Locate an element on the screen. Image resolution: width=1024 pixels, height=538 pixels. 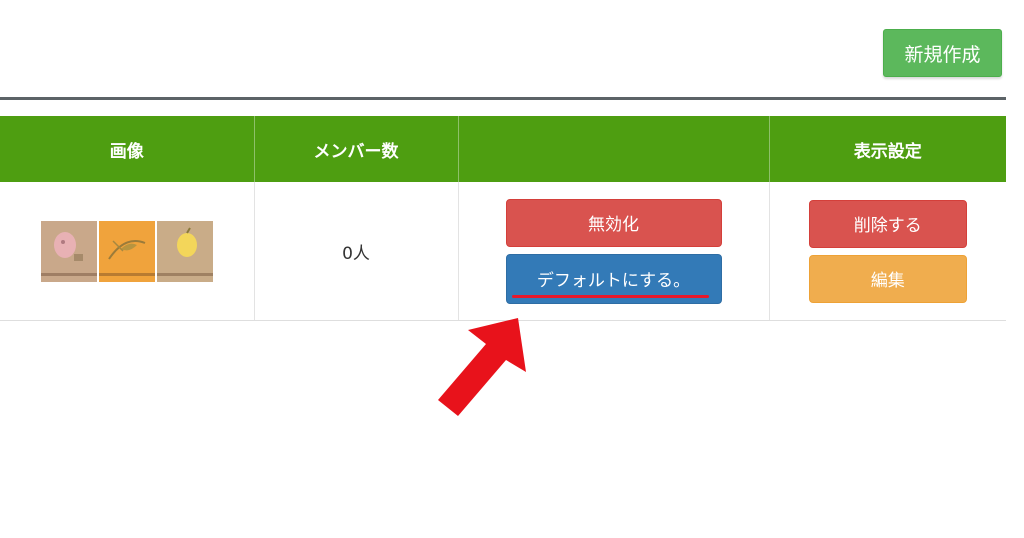
member-count-cell: 0人 is located at coordinates (356, 251).